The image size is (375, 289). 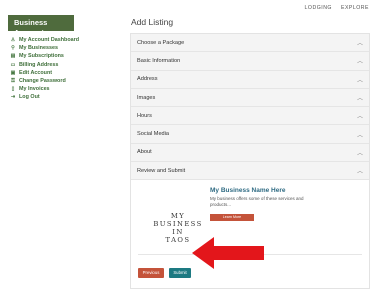 What do you see at coordinates (146, 97) in the screenshot?
I see `section-label: Images` at bounding box center [146, 97].